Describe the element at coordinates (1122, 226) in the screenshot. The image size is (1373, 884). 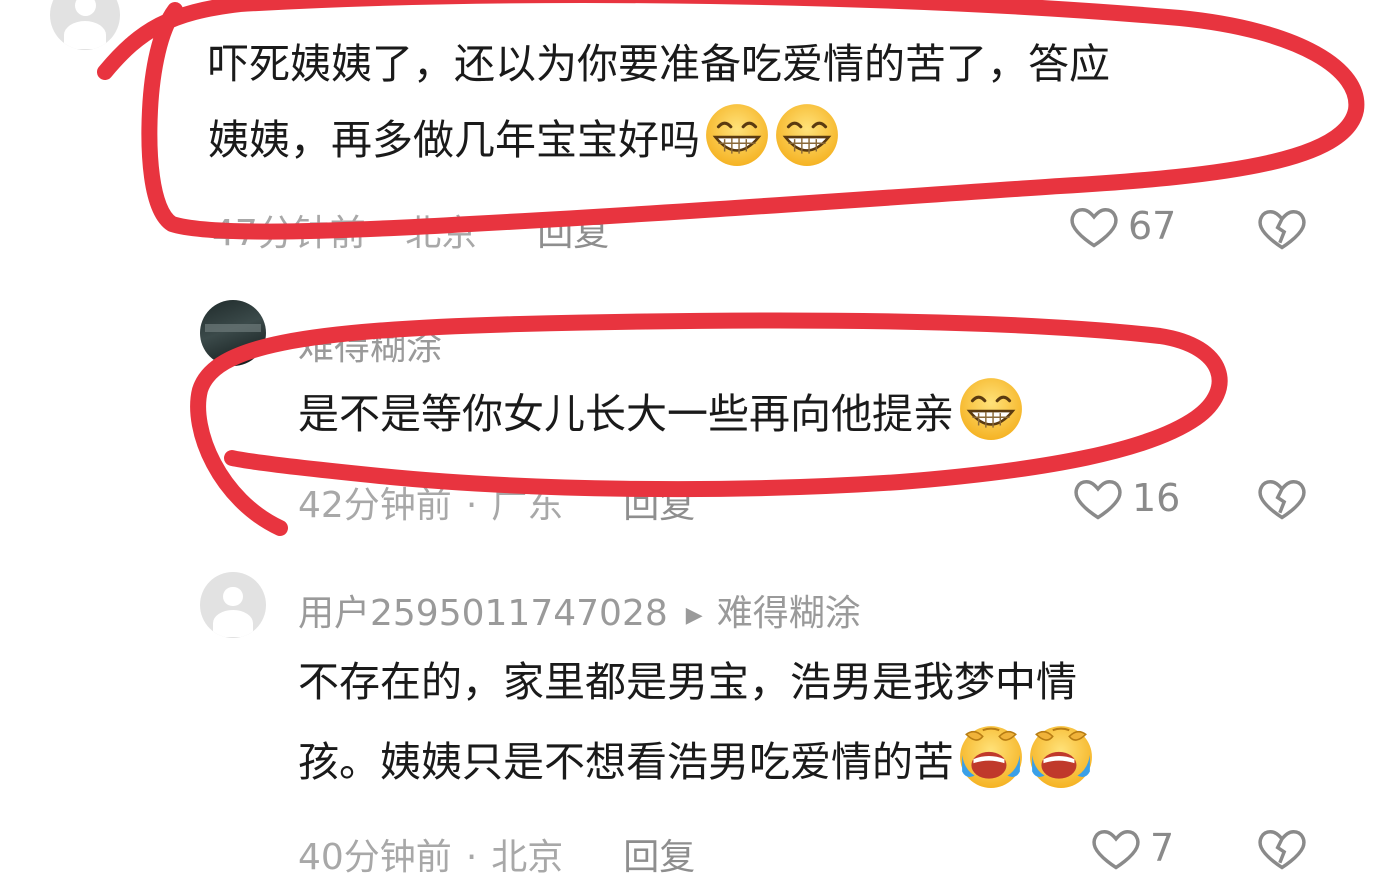
I see `like-button: 67` at that location.